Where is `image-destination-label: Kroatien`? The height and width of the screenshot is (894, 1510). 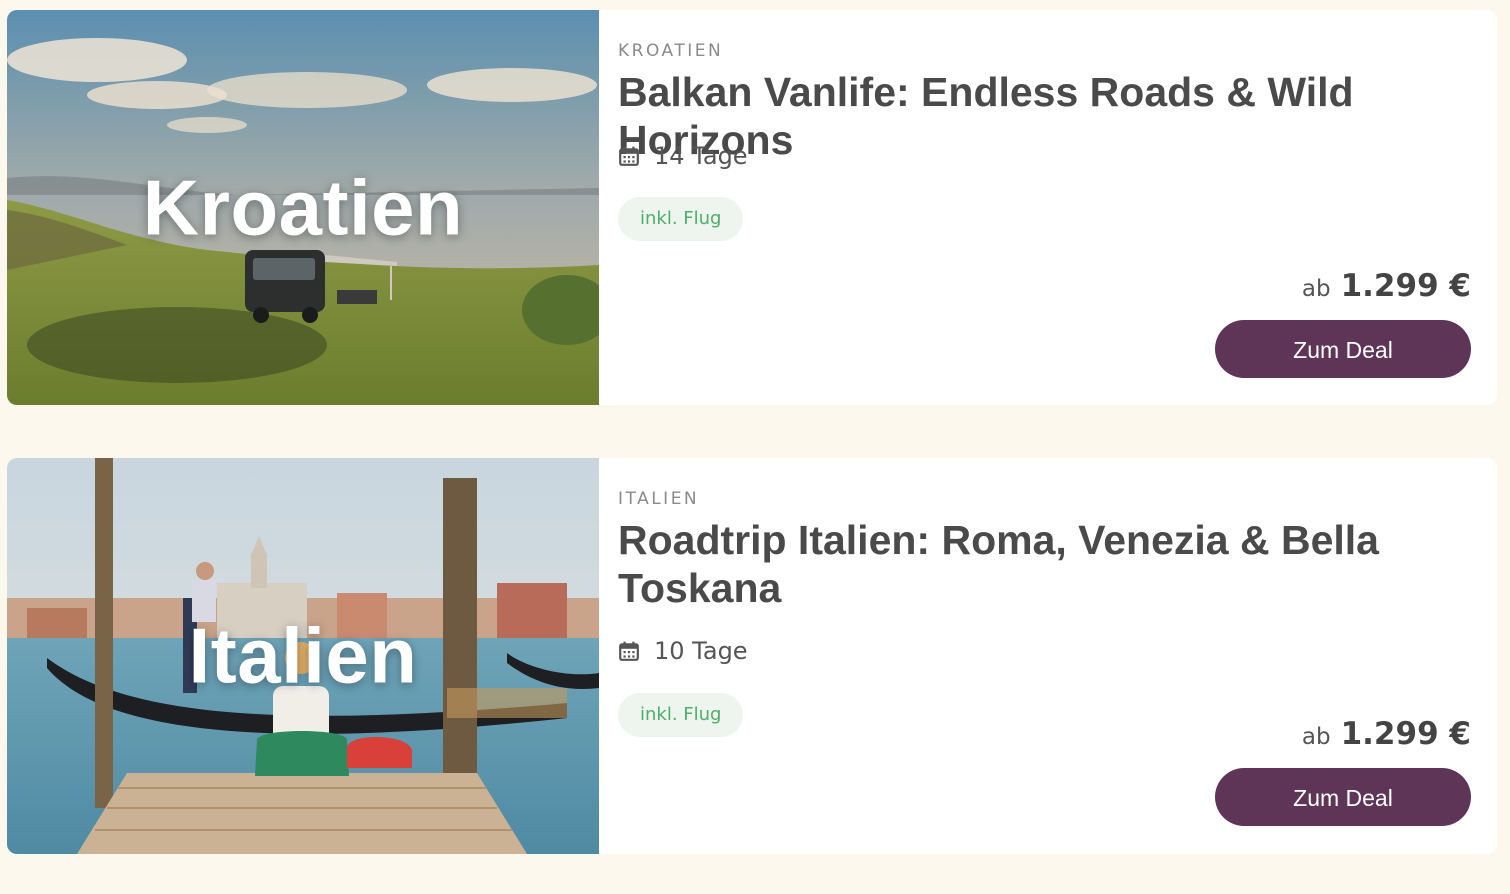
image-destination-label: Kroatien is located at coordinates (303, 207).